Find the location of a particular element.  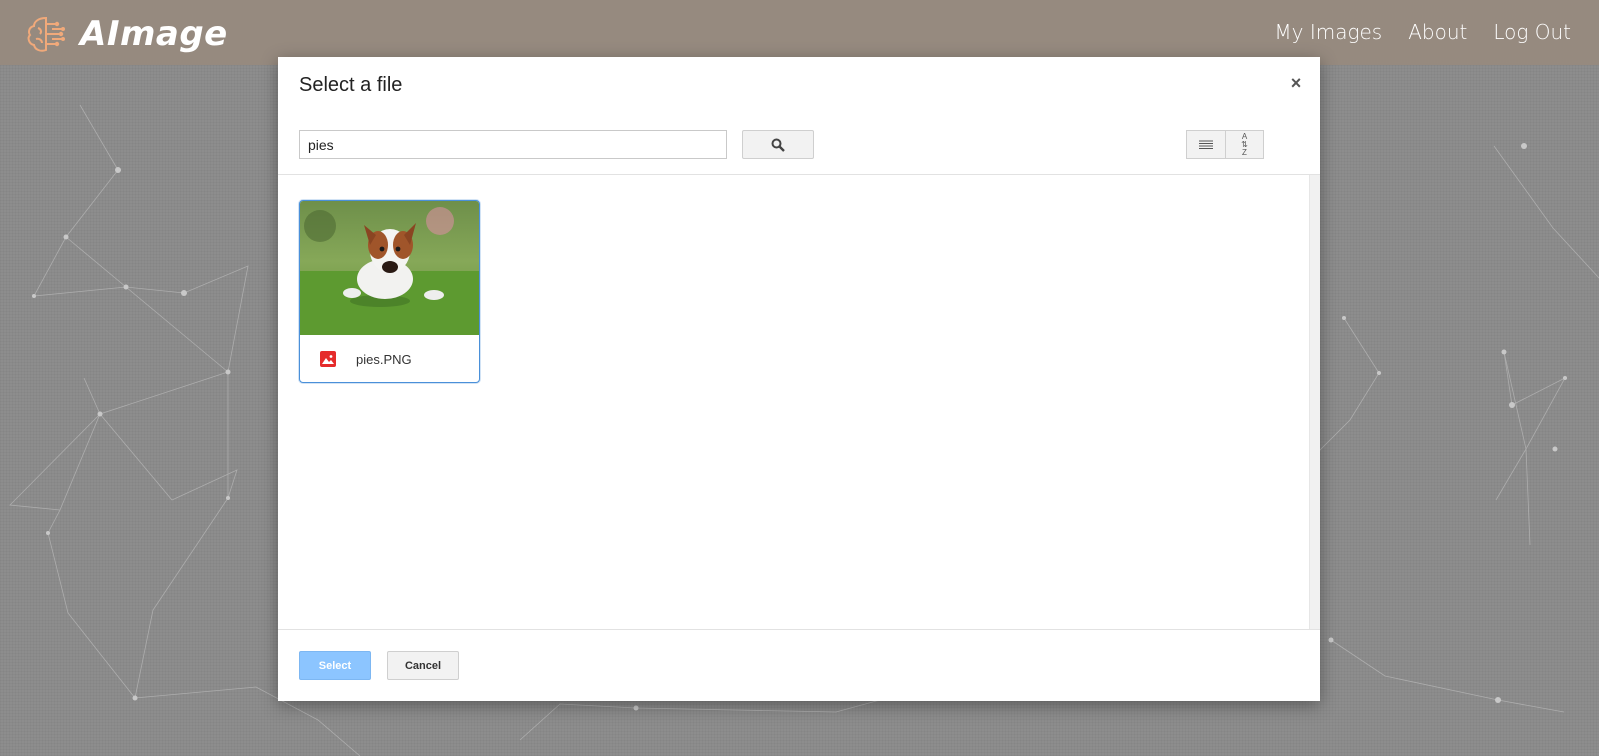

dialog-actions: Select Cancel is located at coordinates (379, 665).